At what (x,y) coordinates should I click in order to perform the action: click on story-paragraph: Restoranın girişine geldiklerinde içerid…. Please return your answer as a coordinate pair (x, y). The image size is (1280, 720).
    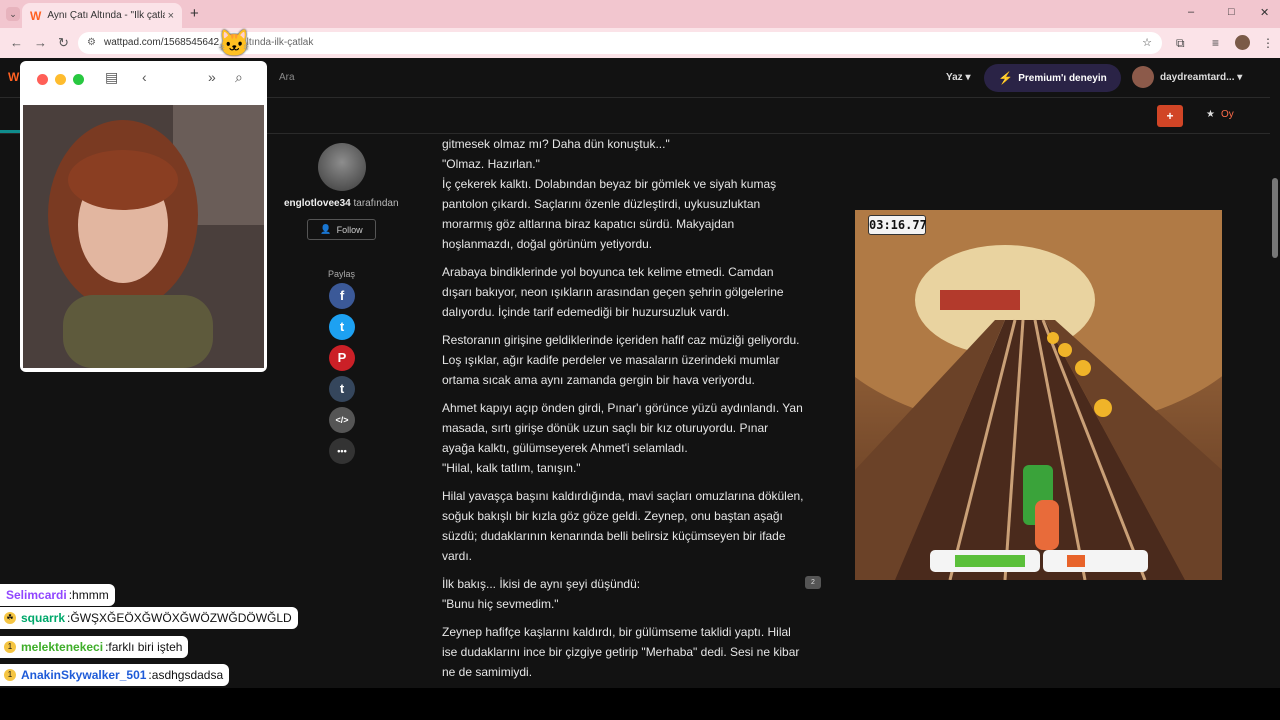
    Looking at the image, I should click on (621, 360).